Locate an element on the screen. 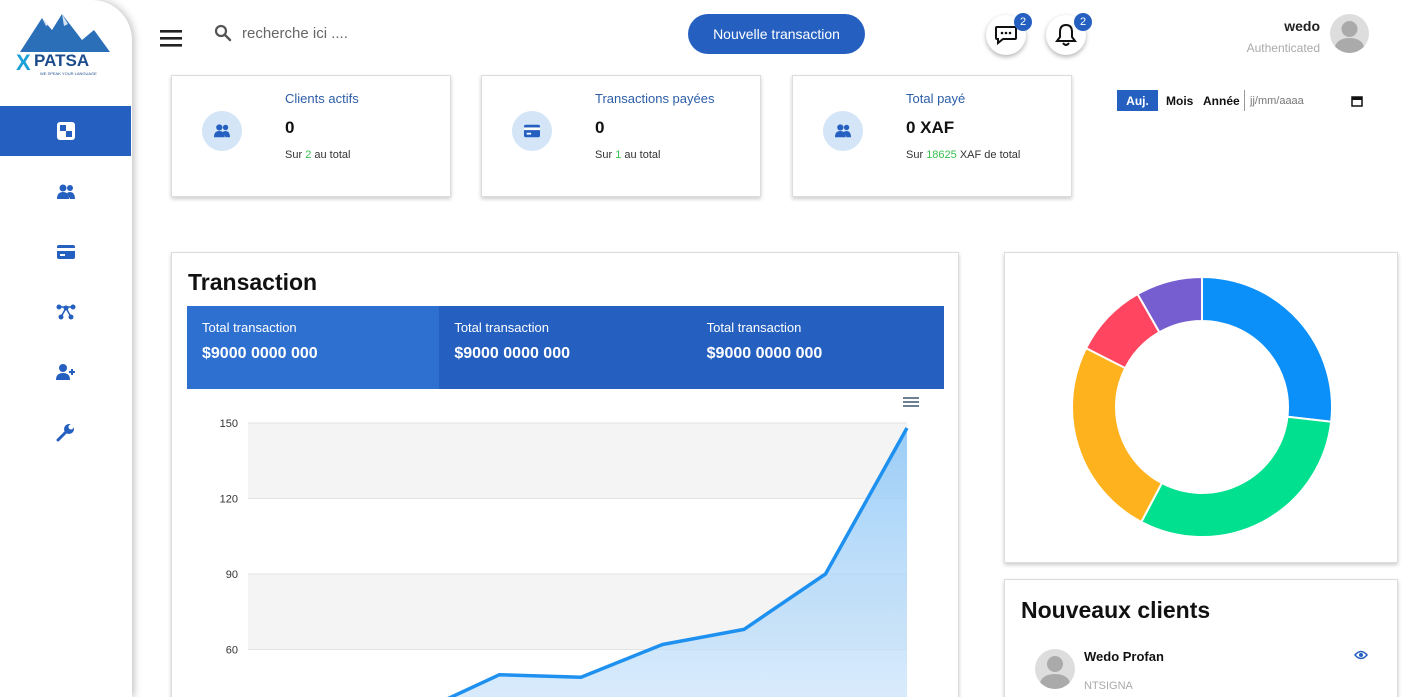 The height and width of the screenshot is (697, 1420). sidebar-item-add-user is located at coordinates (65, 372).